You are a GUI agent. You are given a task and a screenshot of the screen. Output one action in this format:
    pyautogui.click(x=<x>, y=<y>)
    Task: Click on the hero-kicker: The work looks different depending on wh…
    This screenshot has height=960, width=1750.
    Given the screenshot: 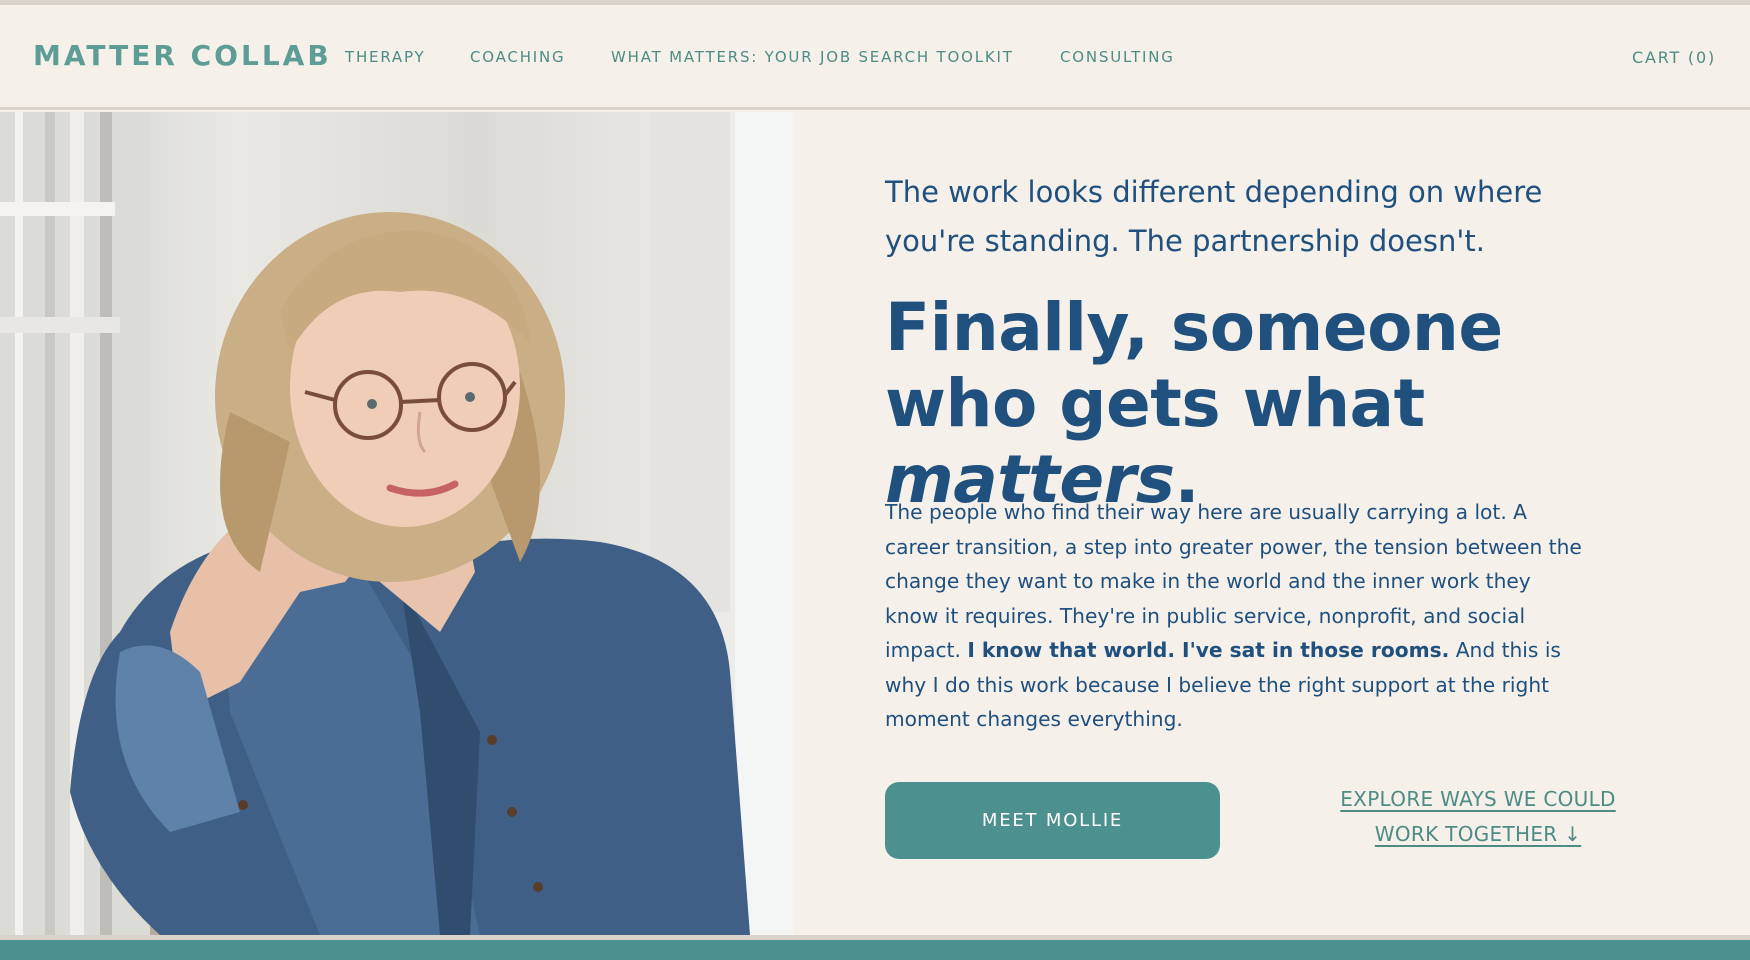 What is the action you would take?
    pyautogui.click(x=1214, y=216)
    